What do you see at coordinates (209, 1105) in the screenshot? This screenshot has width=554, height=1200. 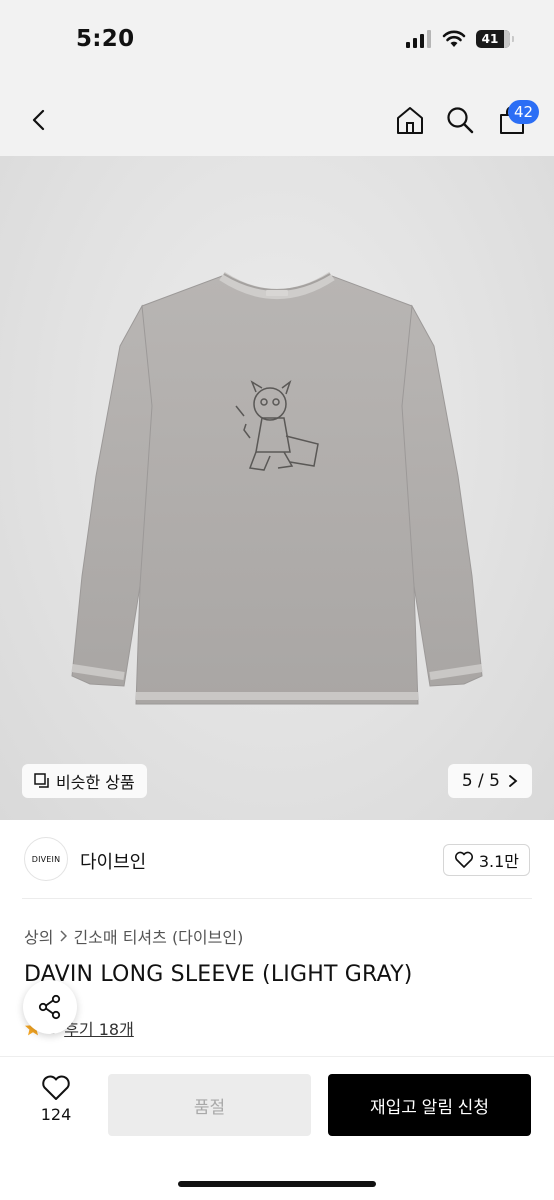 I see `soldout-button: 품절` at bounding box center [209, 1105].